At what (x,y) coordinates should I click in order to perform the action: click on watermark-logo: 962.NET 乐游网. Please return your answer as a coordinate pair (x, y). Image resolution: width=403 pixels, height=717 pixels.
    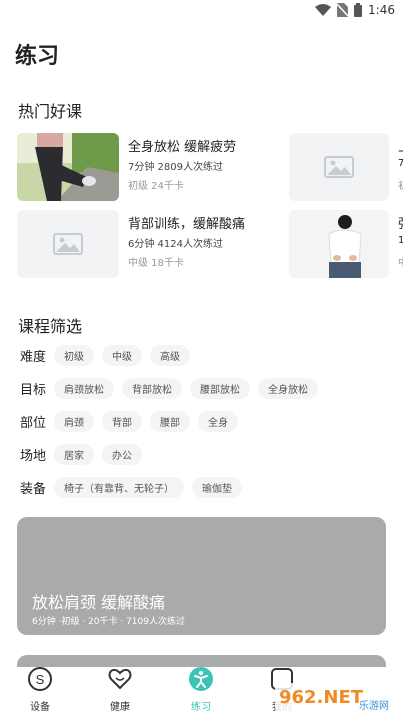
    Looking at the image, I should click on (337, 697).